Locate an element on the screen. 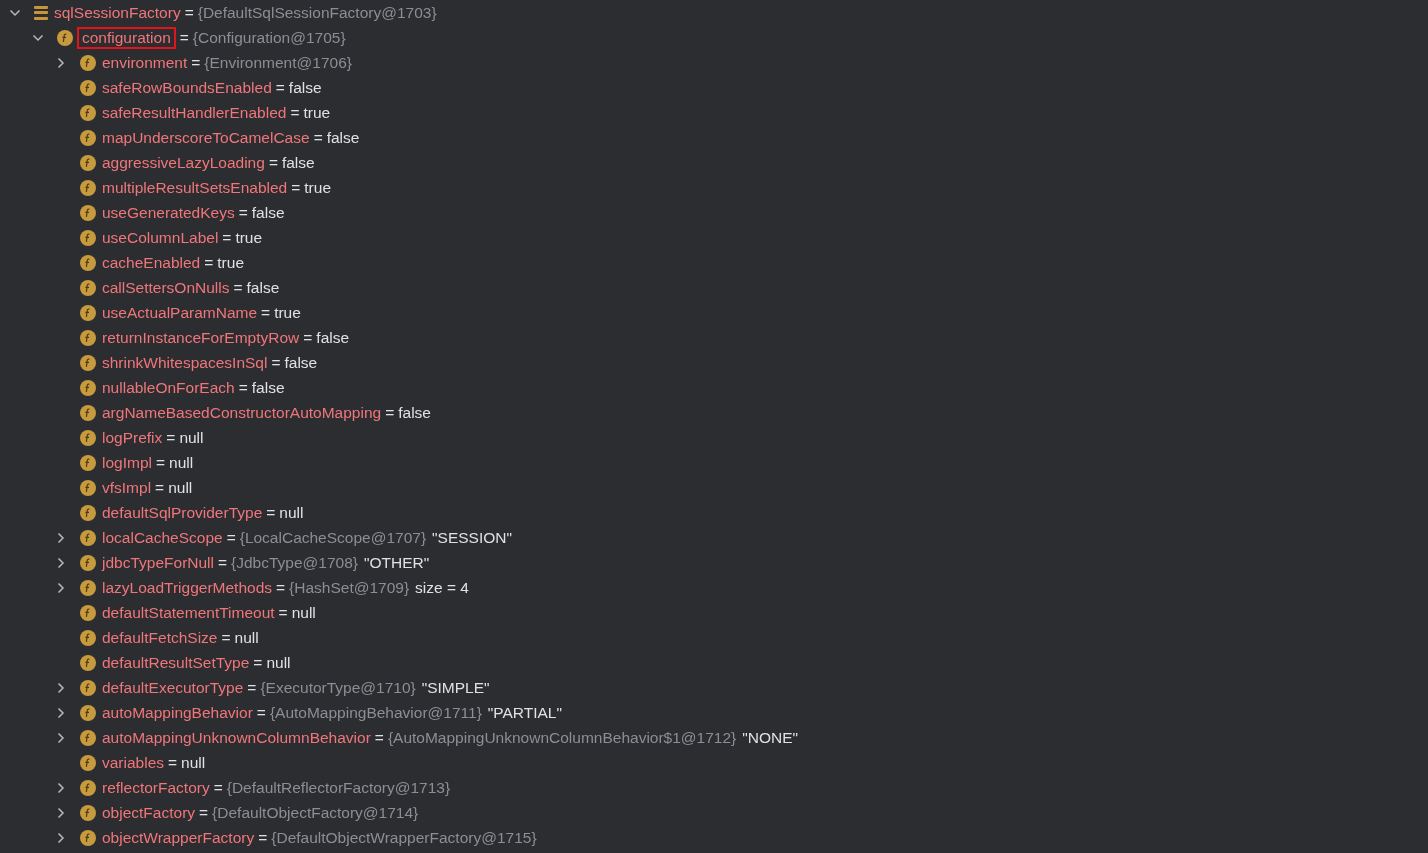 Image resolution: width=1428 pixels, height=853 pixels. type-label: {JdbcType@1708} is located at coordinates (294, 562).